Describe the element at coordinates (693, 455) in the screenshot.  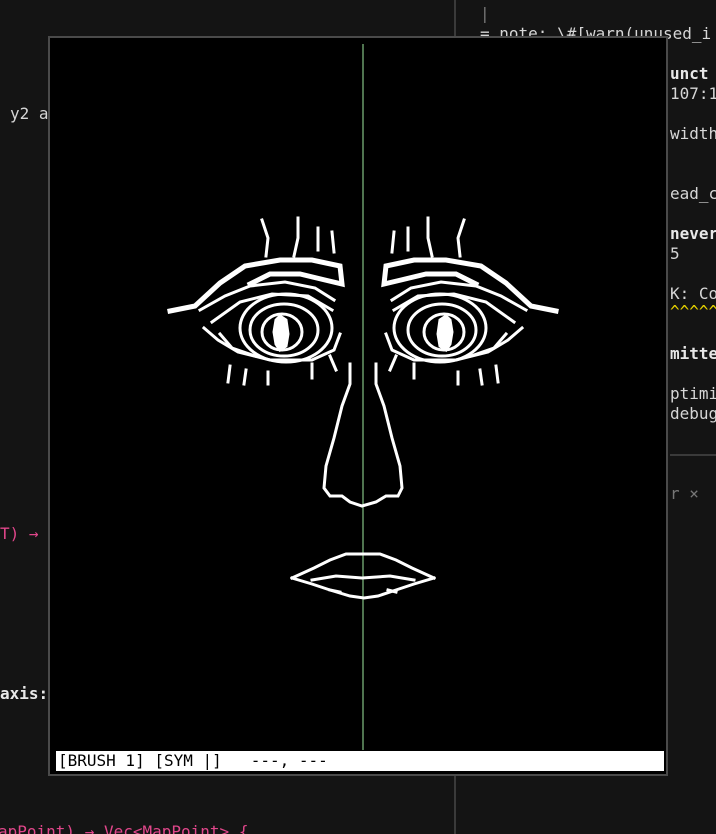
I see `pane-rule` at that location.